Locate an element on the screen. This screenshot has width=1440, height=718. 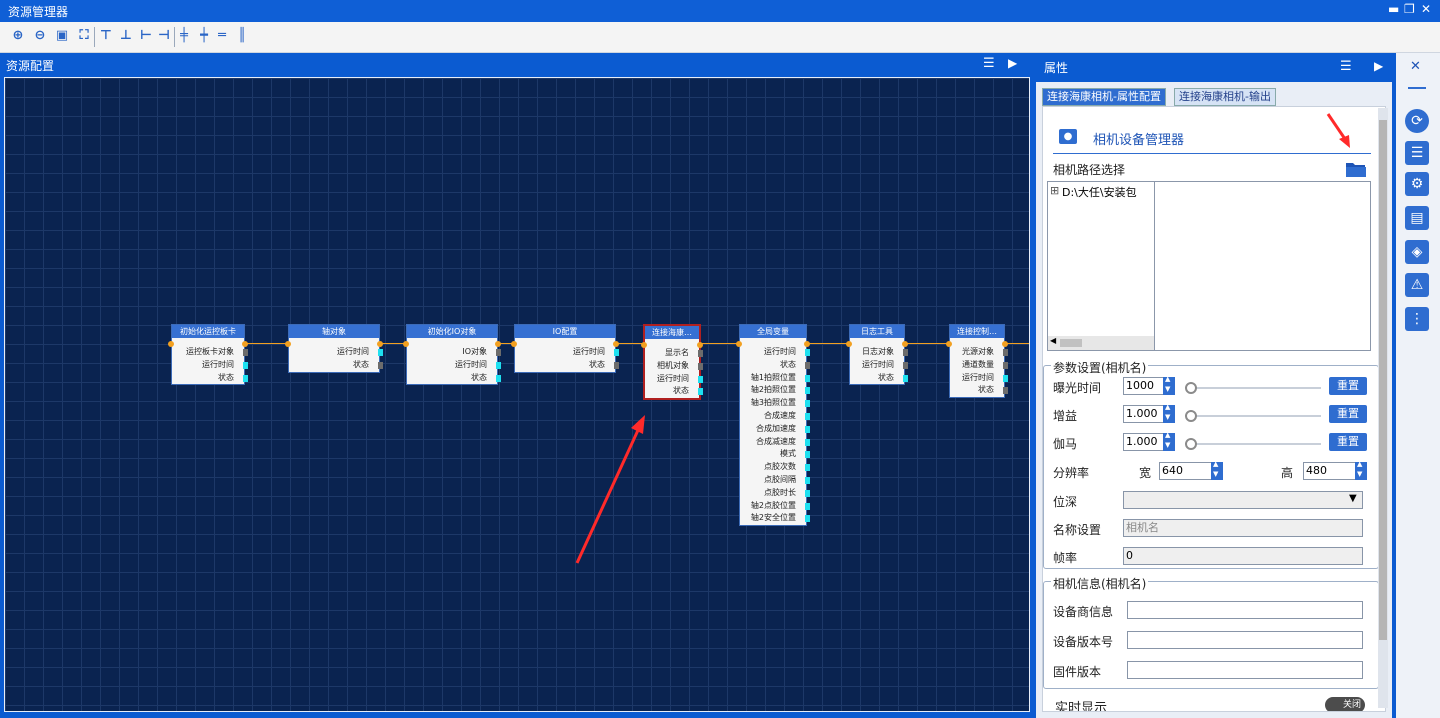
toggle-label: 关闭 is located at coordinates (1351, 705).